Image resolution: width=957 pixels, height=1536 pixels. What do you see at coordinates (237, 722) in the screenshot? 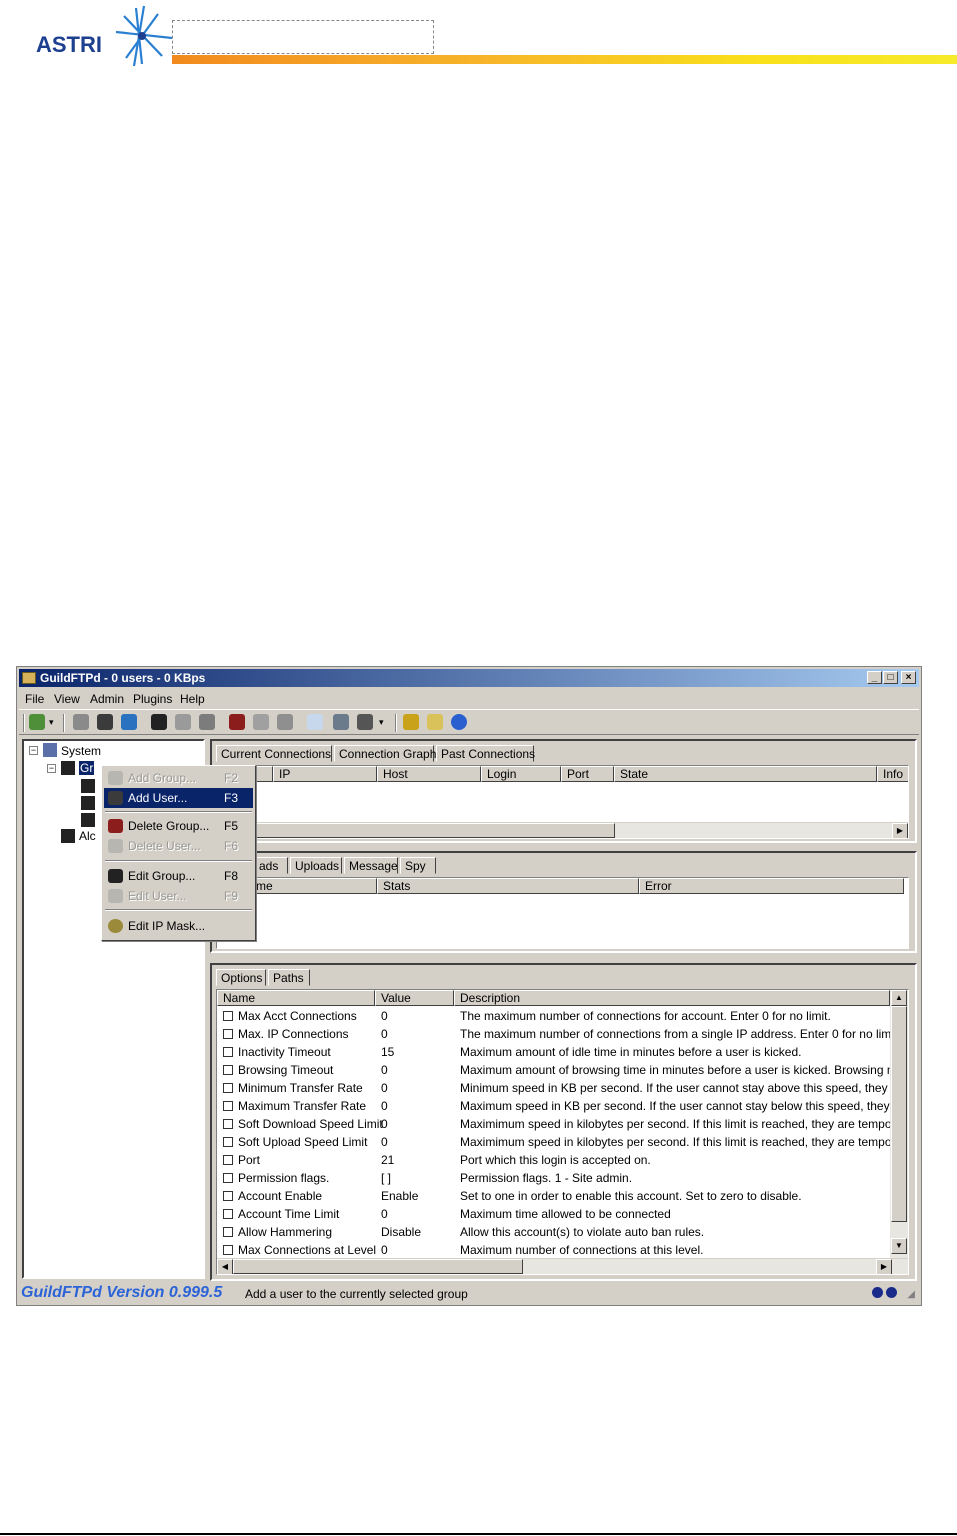
I see `delete-group-icon` at bounding box center [237, 722].